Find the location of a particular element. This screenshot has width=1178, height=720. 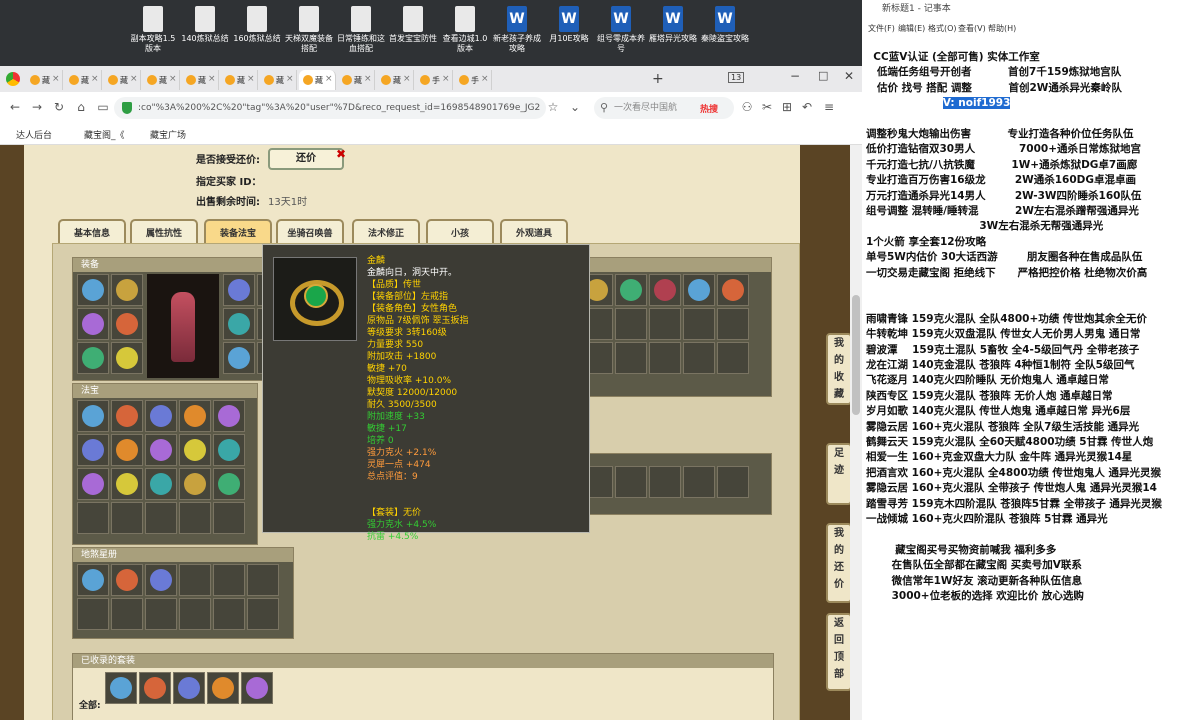

back-icon: ← is located at coordinates (15, 107).